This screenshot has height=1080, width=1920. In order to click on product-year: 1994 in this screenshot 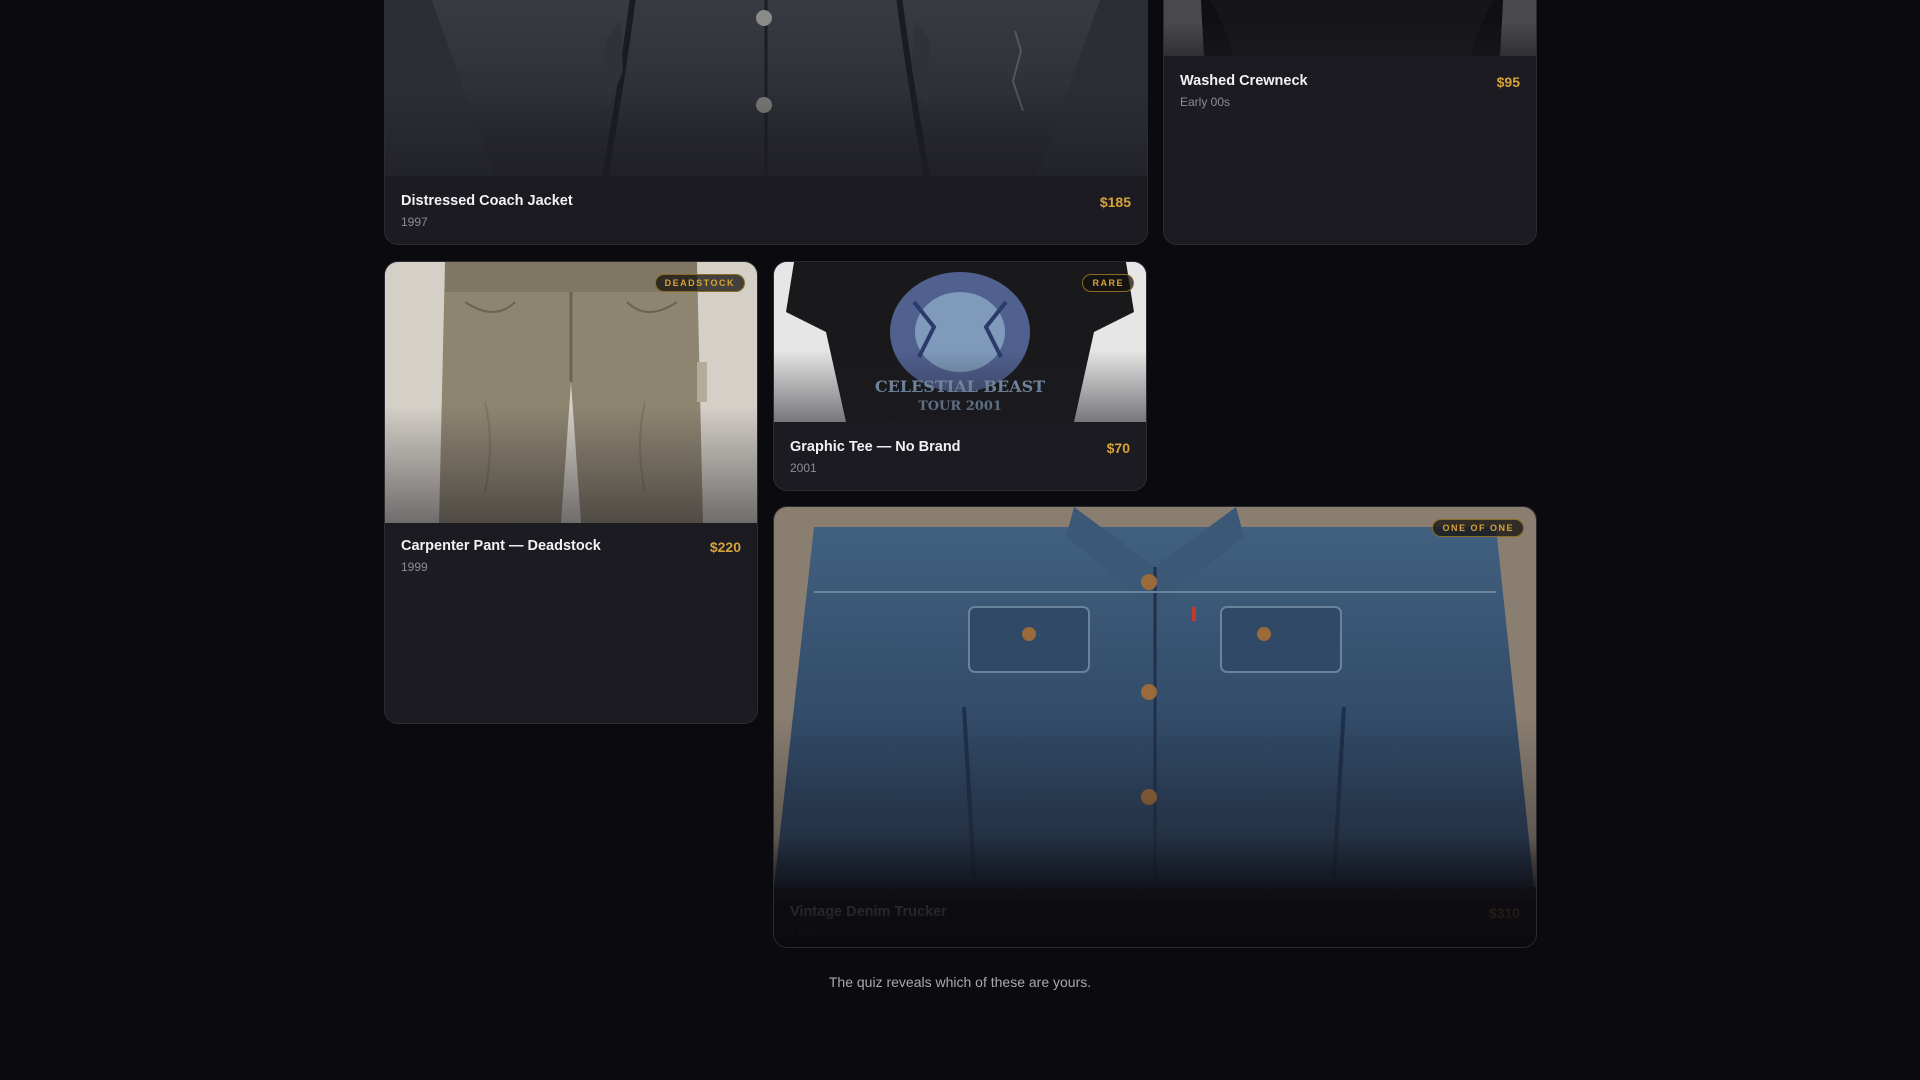, I will do `click(803, 933)`.